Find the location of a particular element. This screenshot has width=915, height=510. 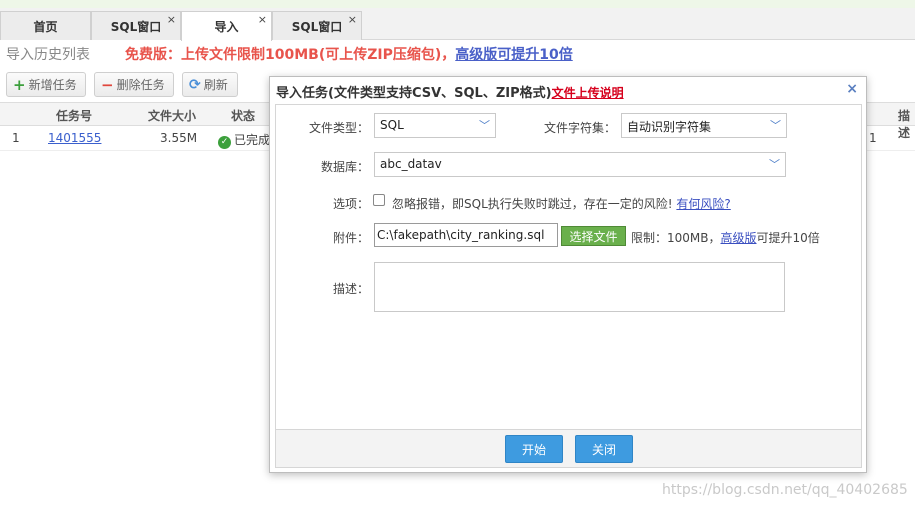

attachment-label: 附件： is located at coordinates (351, 238).